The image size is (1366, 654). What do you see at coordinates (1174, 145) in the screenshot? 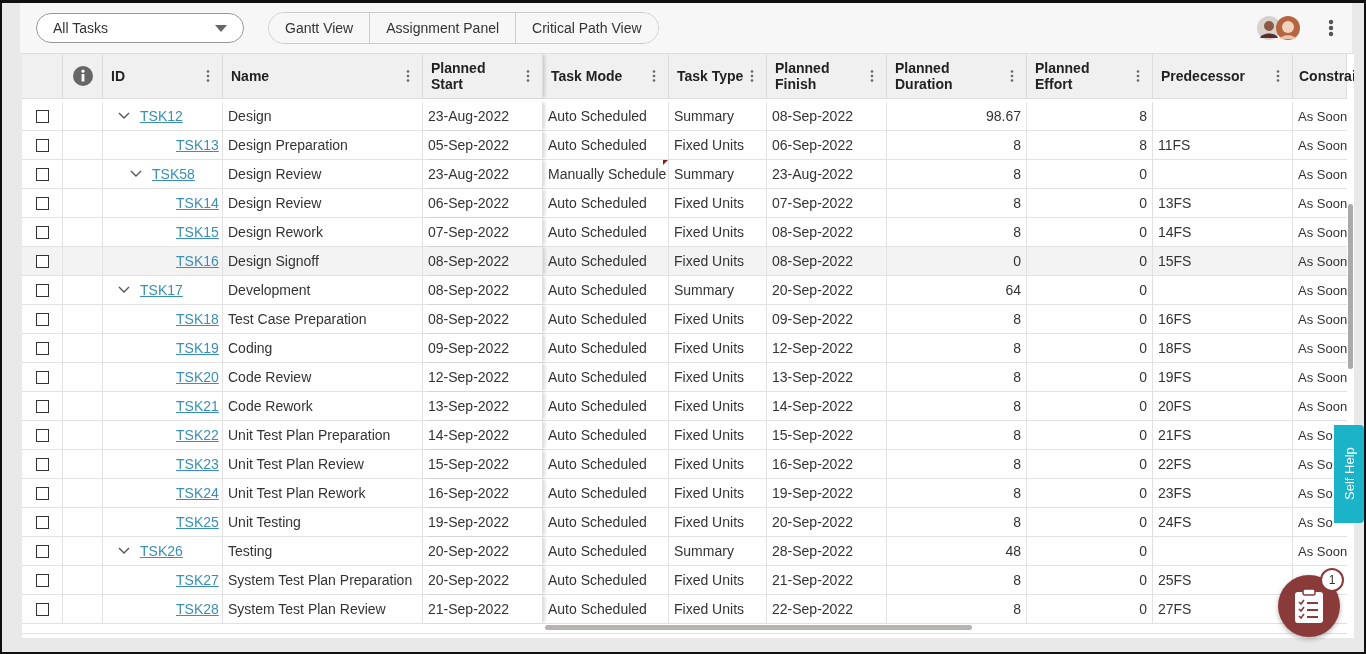
I see `table-cell: 11FS` at bounding box center [1174, 145].